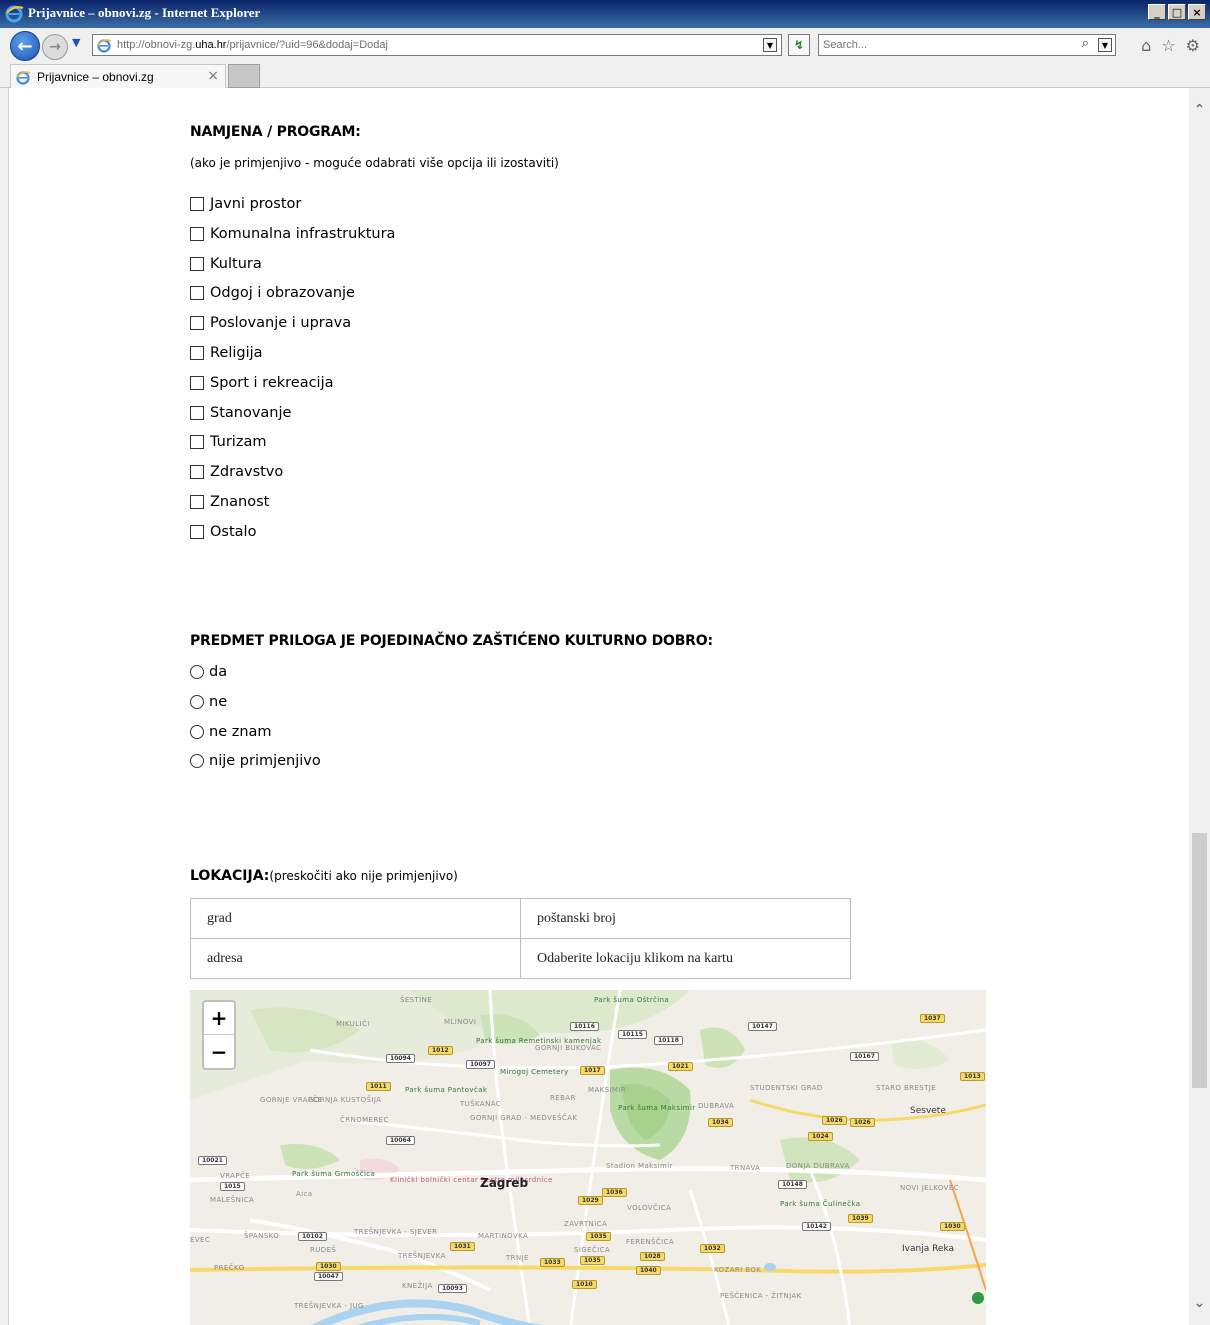 This screenshot has width=1210, height=1325. I want to click on map-label: MLINOVI, so click(460, 1022).